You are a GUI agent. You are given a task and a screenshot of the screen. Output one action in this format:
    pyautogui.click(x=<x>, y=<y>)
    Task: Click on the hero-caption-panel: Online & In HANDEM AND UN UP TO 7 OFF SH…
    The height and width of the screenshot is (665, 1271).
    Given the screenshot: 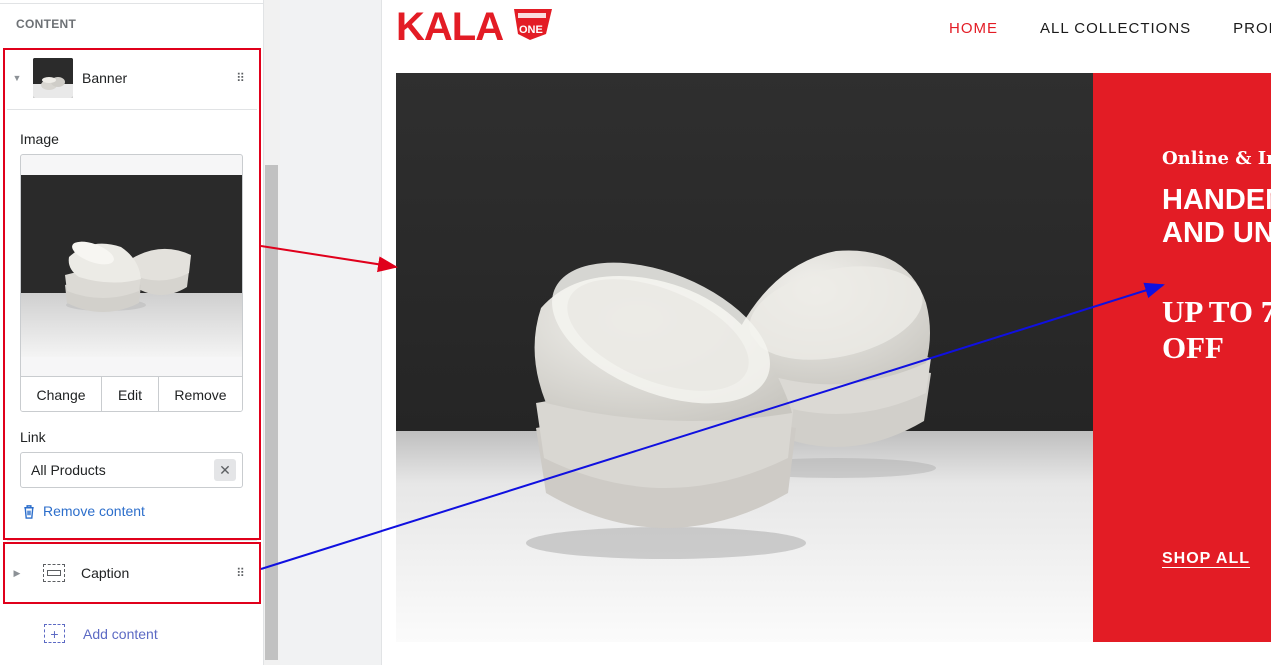 What is the action you would take?
    pyautogui.click(x=1182, y=357)
    